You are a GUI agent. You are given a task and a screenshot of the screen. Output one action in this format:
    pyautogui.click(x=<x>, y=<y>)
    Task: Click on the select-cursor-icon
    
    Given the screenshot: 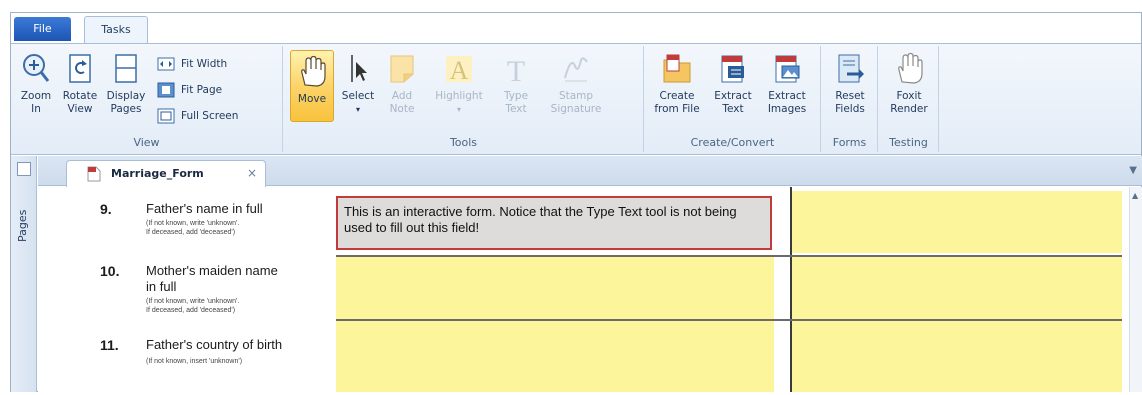 What is the action you would take?
    pyautogui.click(x=359, y=68)
    